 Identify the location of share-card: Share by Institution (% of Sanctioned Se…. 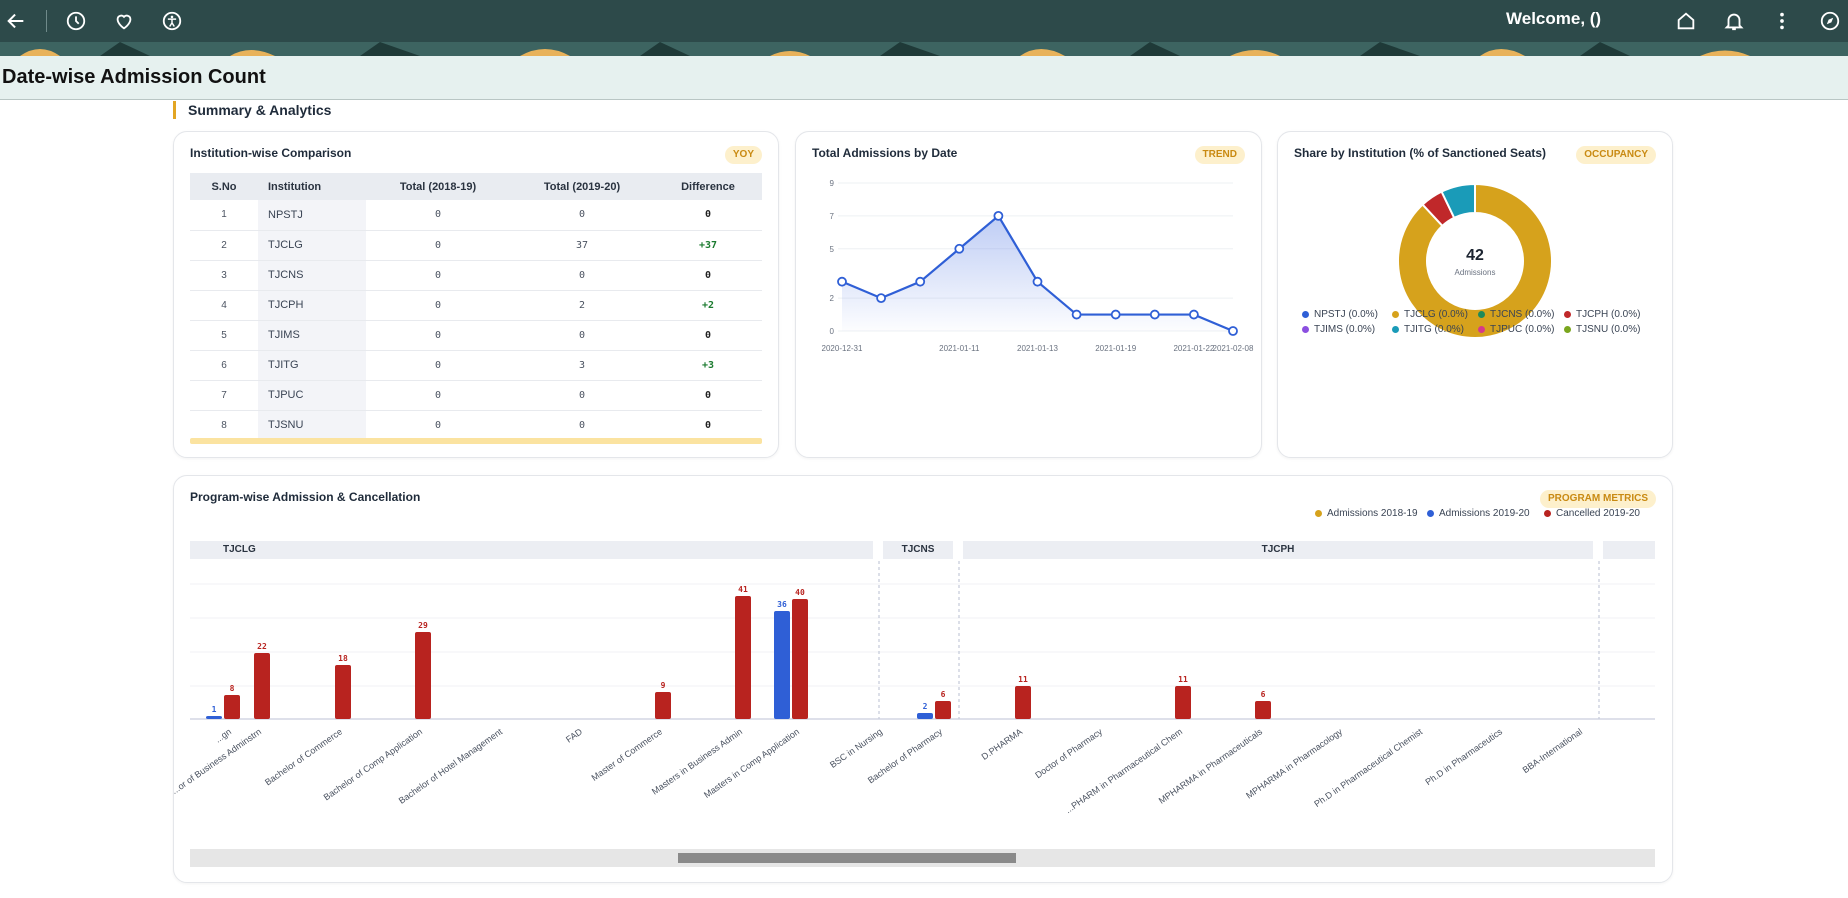
(1475, 294).